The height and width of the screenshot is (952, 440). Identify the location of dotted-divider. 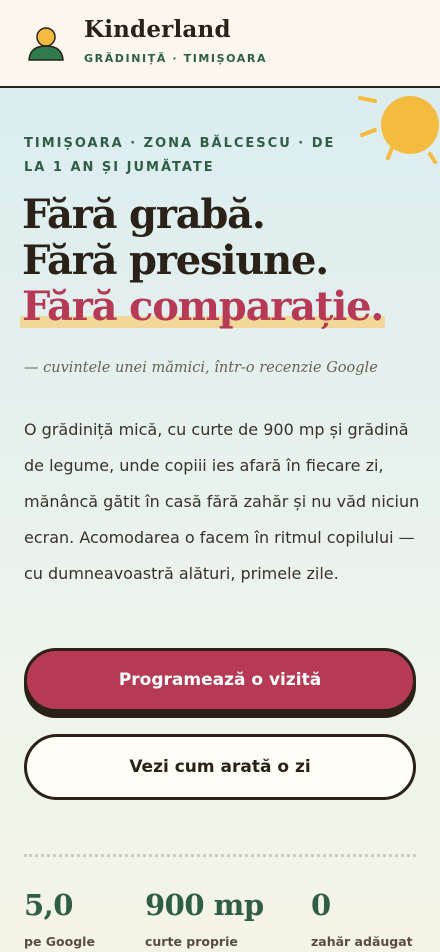
(220, 855).